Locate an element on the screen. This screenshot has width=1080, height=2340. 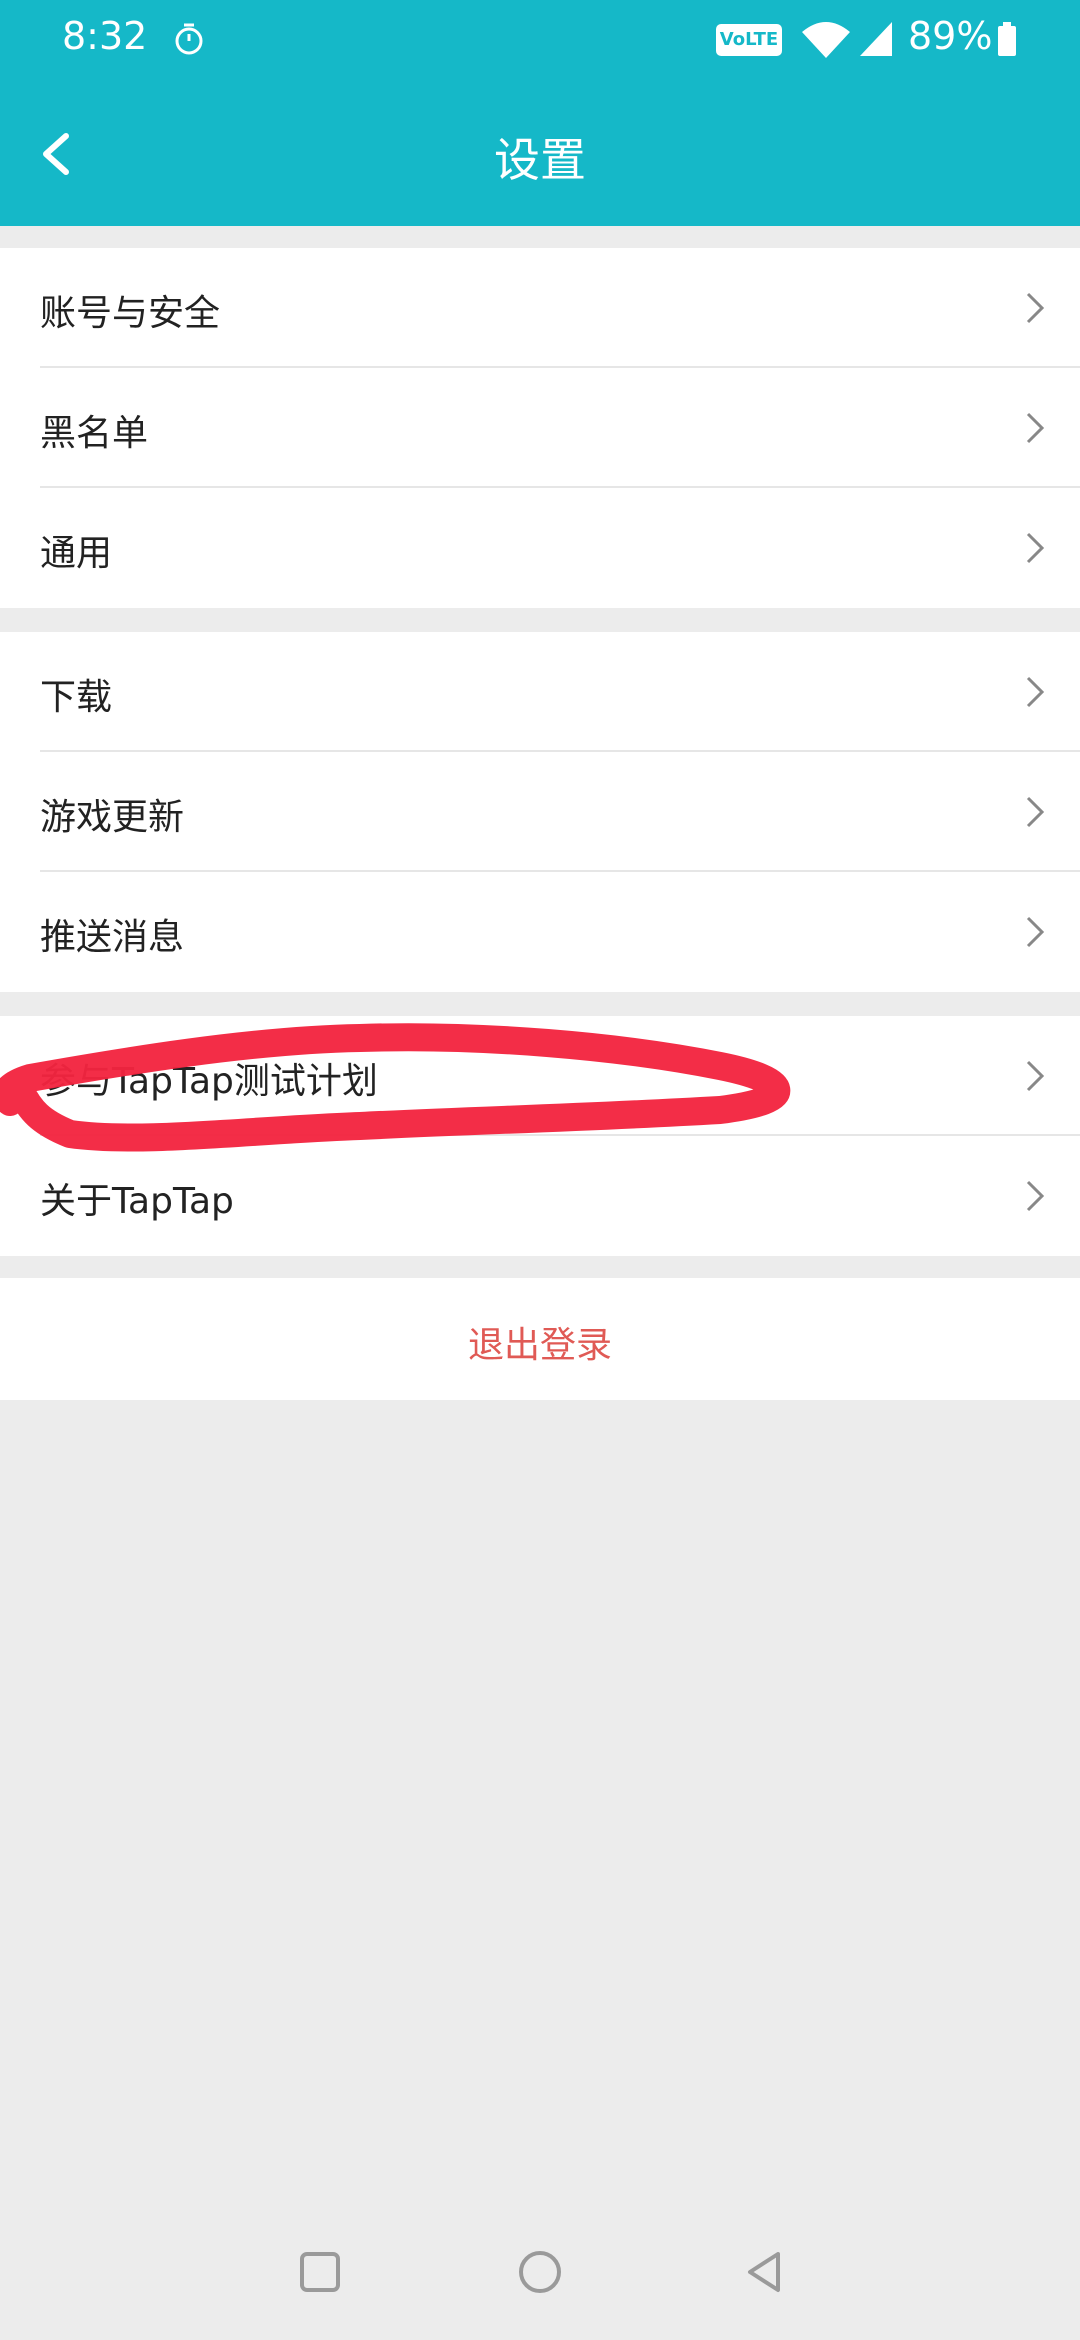
settings-item-label: 关于TapTap is located at coordinates (137, 1201).